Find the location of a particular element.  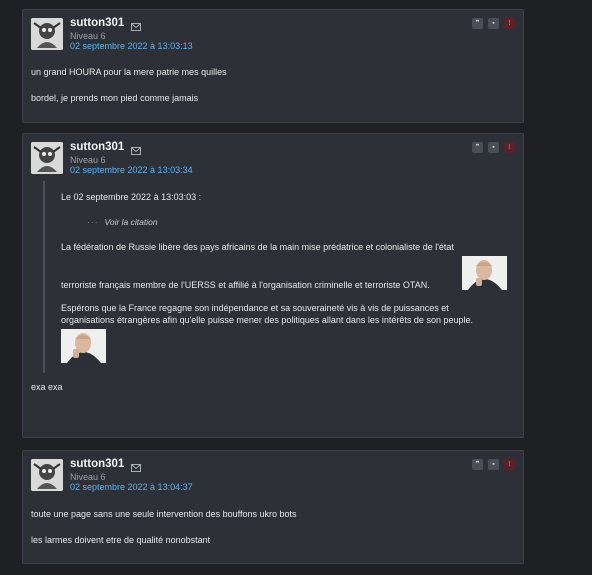

ellipsis-icon: ··· is located at coordinates (93, 222).